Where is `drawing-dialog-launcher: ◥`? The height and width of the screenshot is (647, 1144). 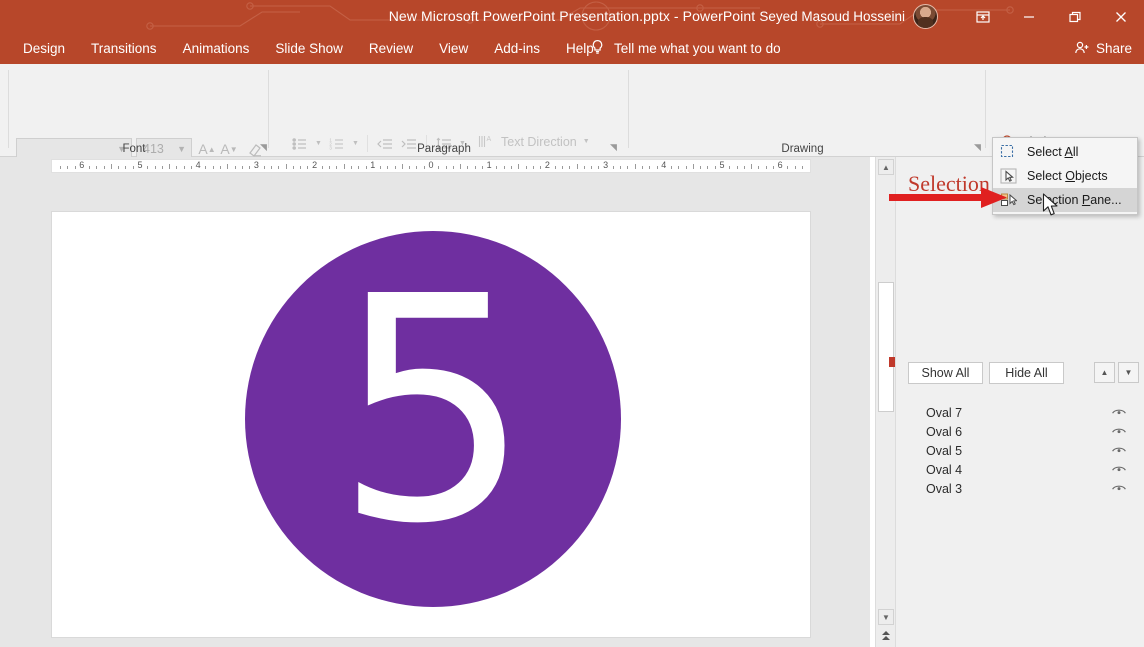 drawing-dialog-launcher: ◥ is located at coordinates (977, 147).